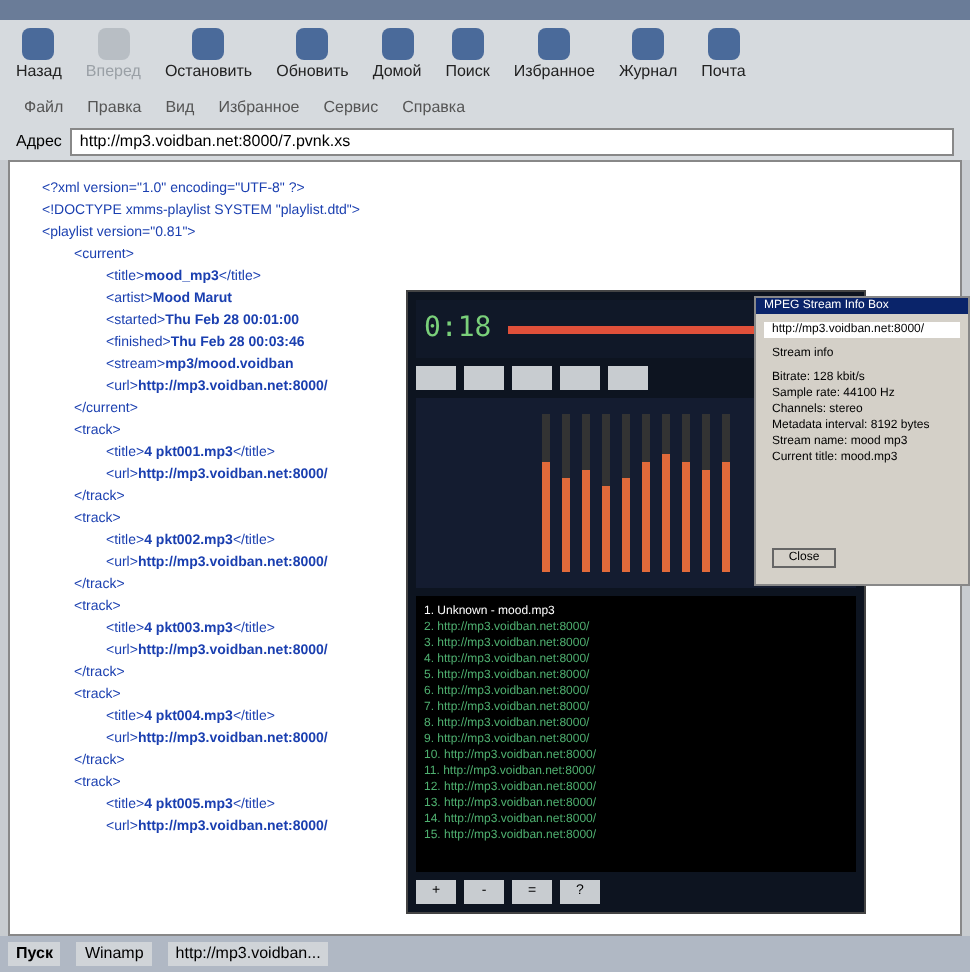 The height and width of the screenshot is (972, 970). Describe the element at coordinates (39, 142) in the screenshot. I see `address-label: Адрес` at that location.